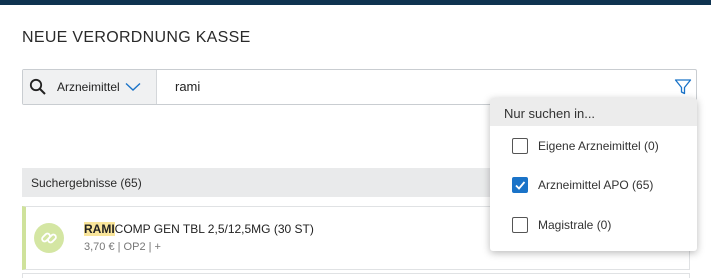 Image resolution: width=711 pixels, height=278 pixels. What do you see at coordinates (356, 275) in the screenshot?
I see `next-result-row` at bounding box center [356, 275].